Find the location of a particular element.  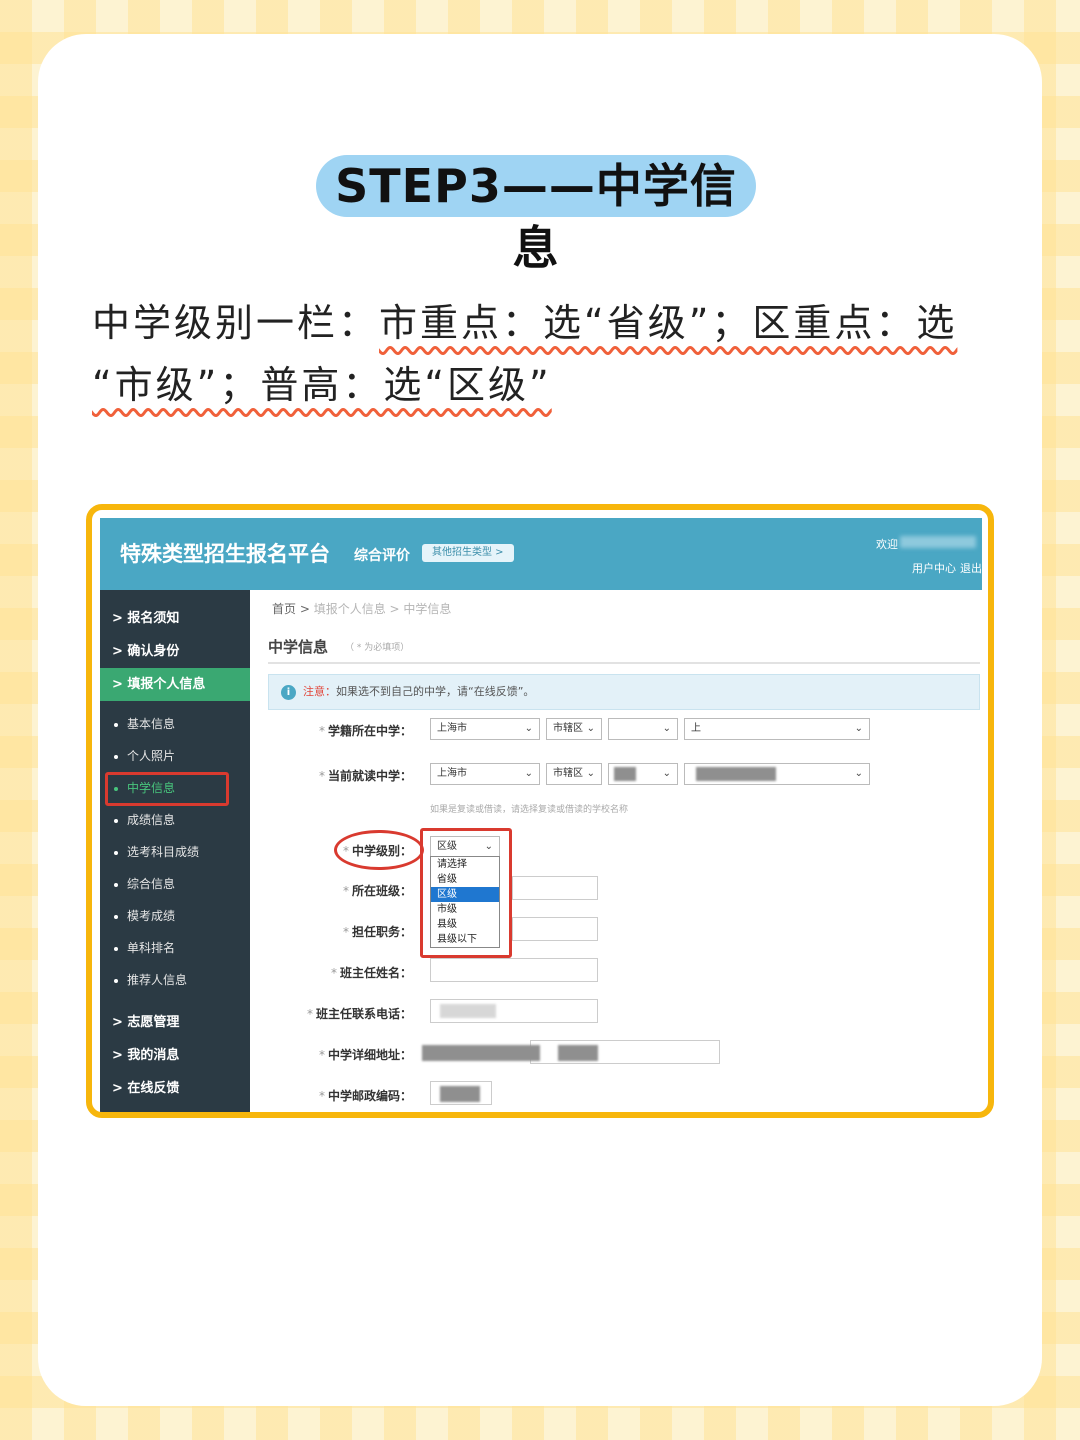

label-head-teacher-name: * 班主任姓名： is located at coordinates (371, 973).